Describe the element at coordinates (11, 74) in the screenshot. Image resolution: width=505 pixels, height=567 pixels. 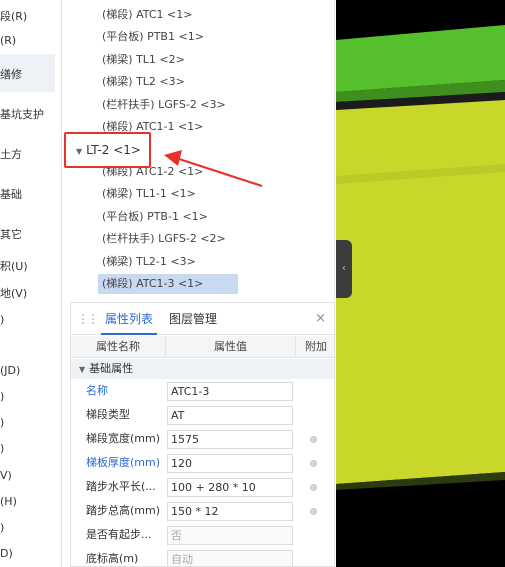
I see `sidebar-item: 缮修` at that location.